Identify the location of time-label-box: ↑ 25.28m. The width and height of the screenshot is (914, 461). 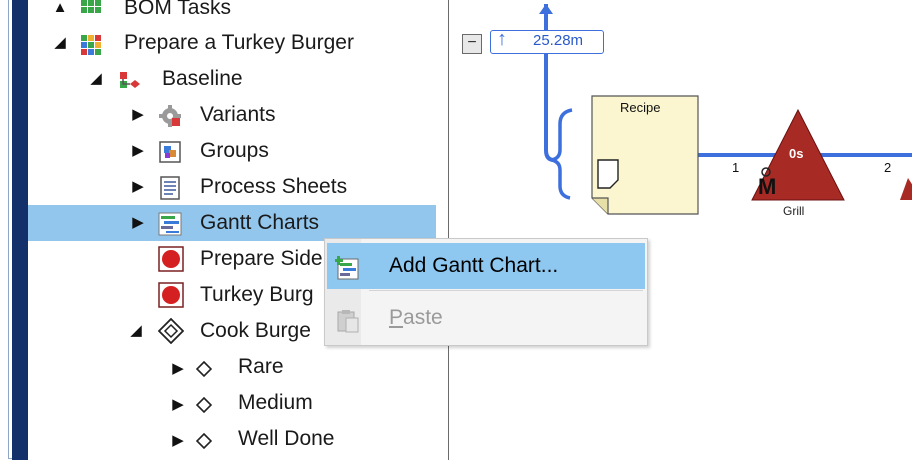
(547, 41).